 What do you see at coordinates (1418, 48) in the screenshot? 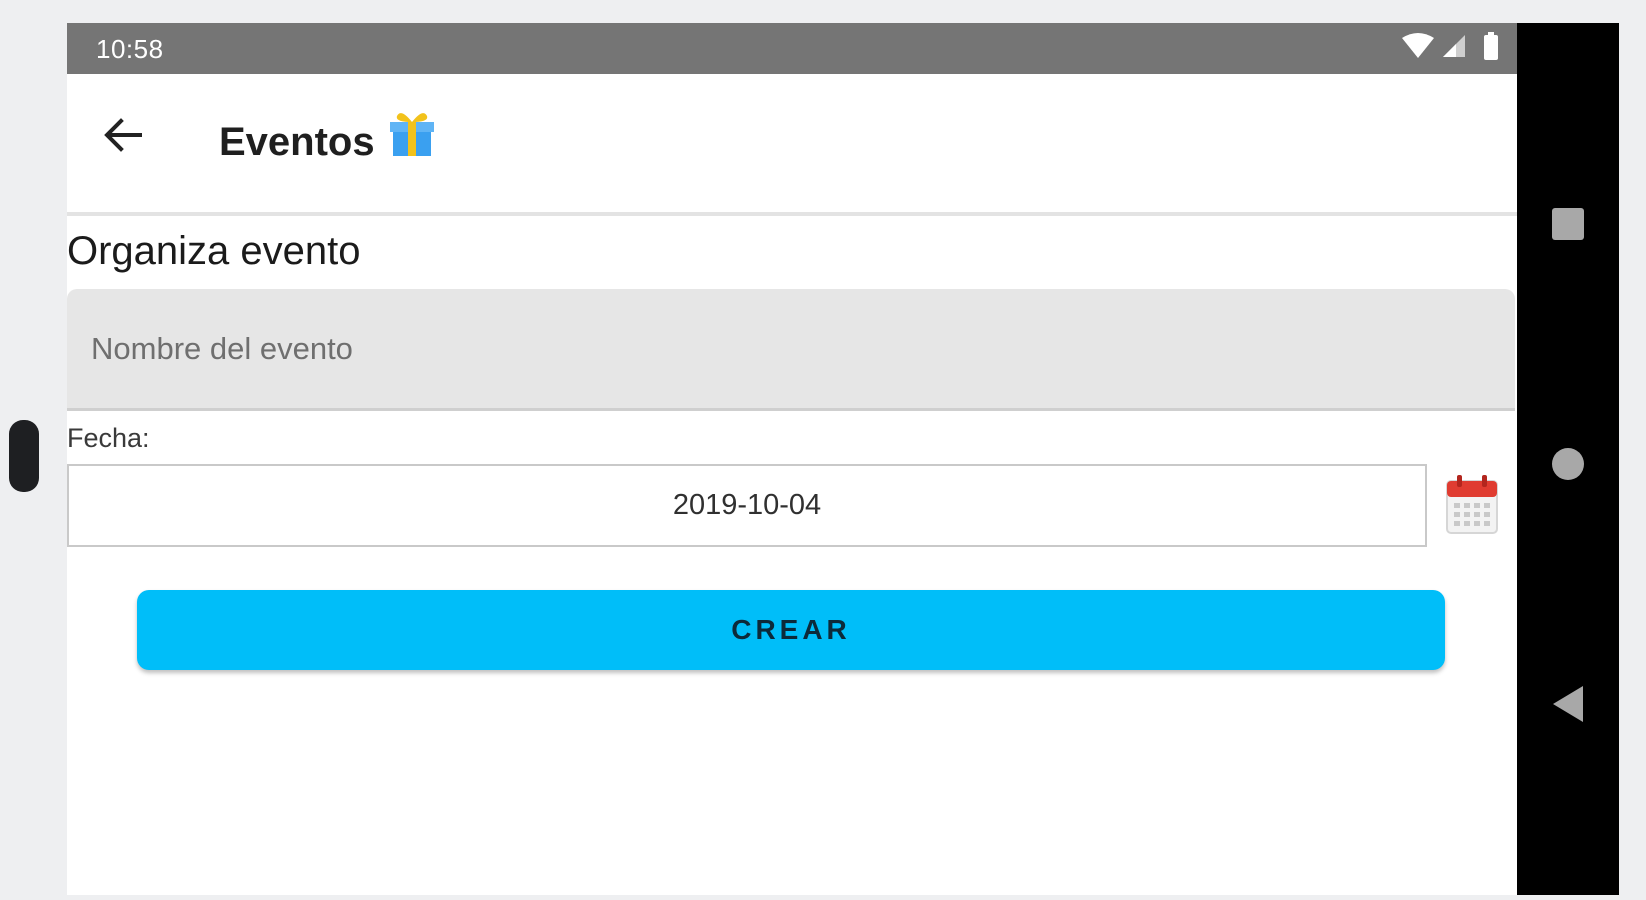
I see `wifi-icon` at bounding box center [1418, 48].